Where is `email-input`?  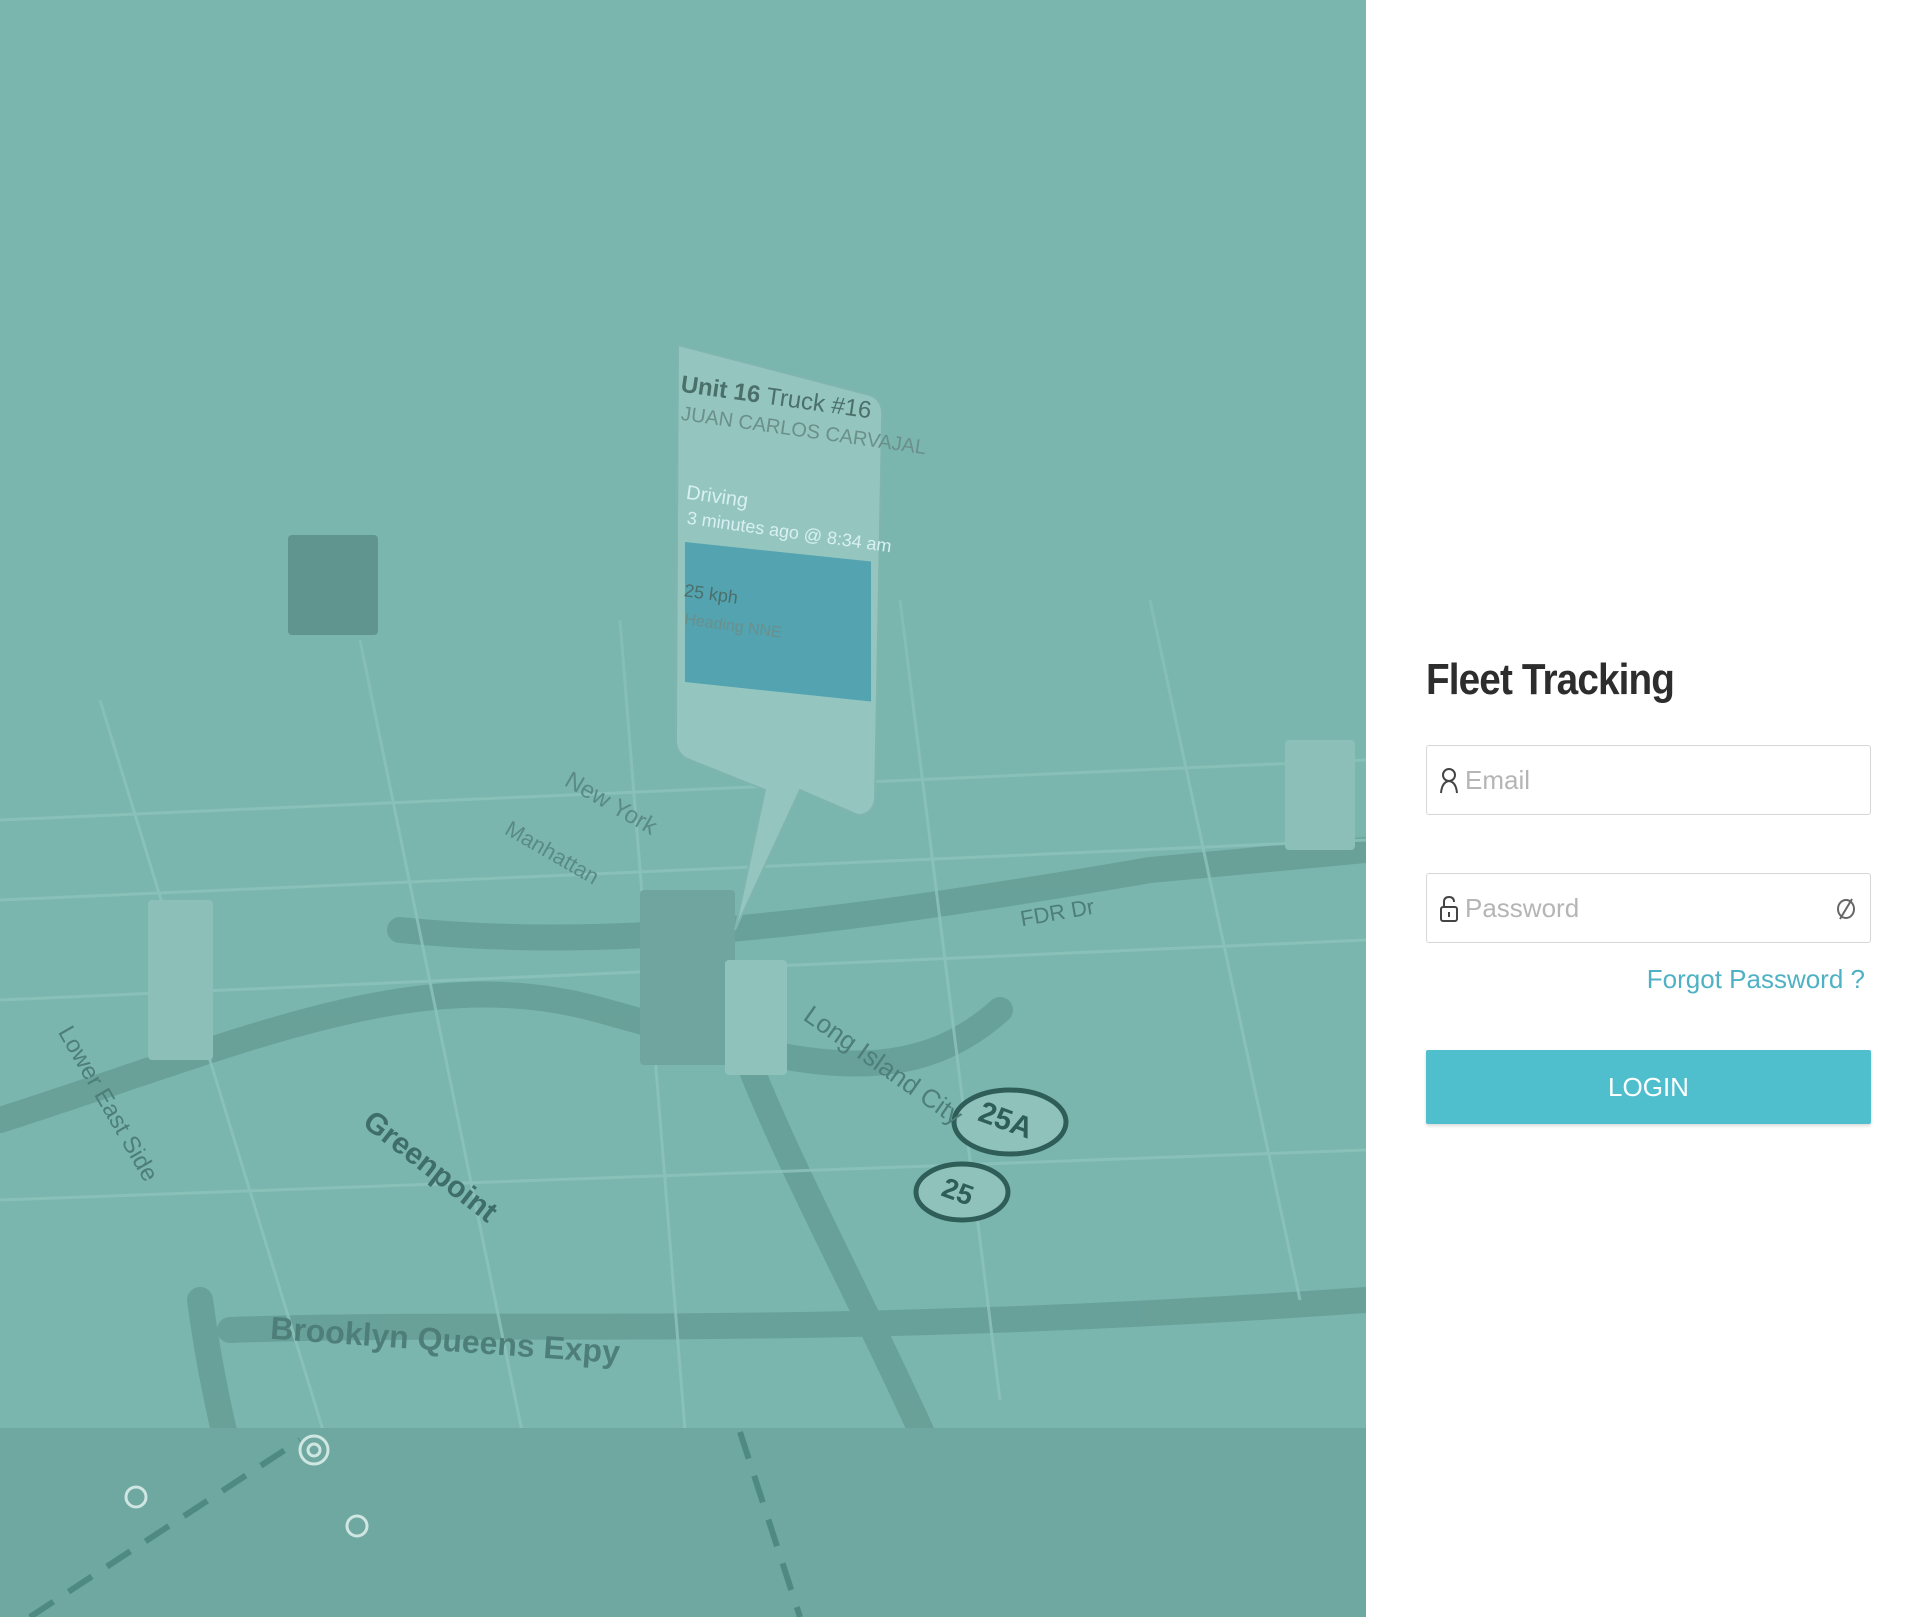 email-input is located at coordinates (1645, 780).